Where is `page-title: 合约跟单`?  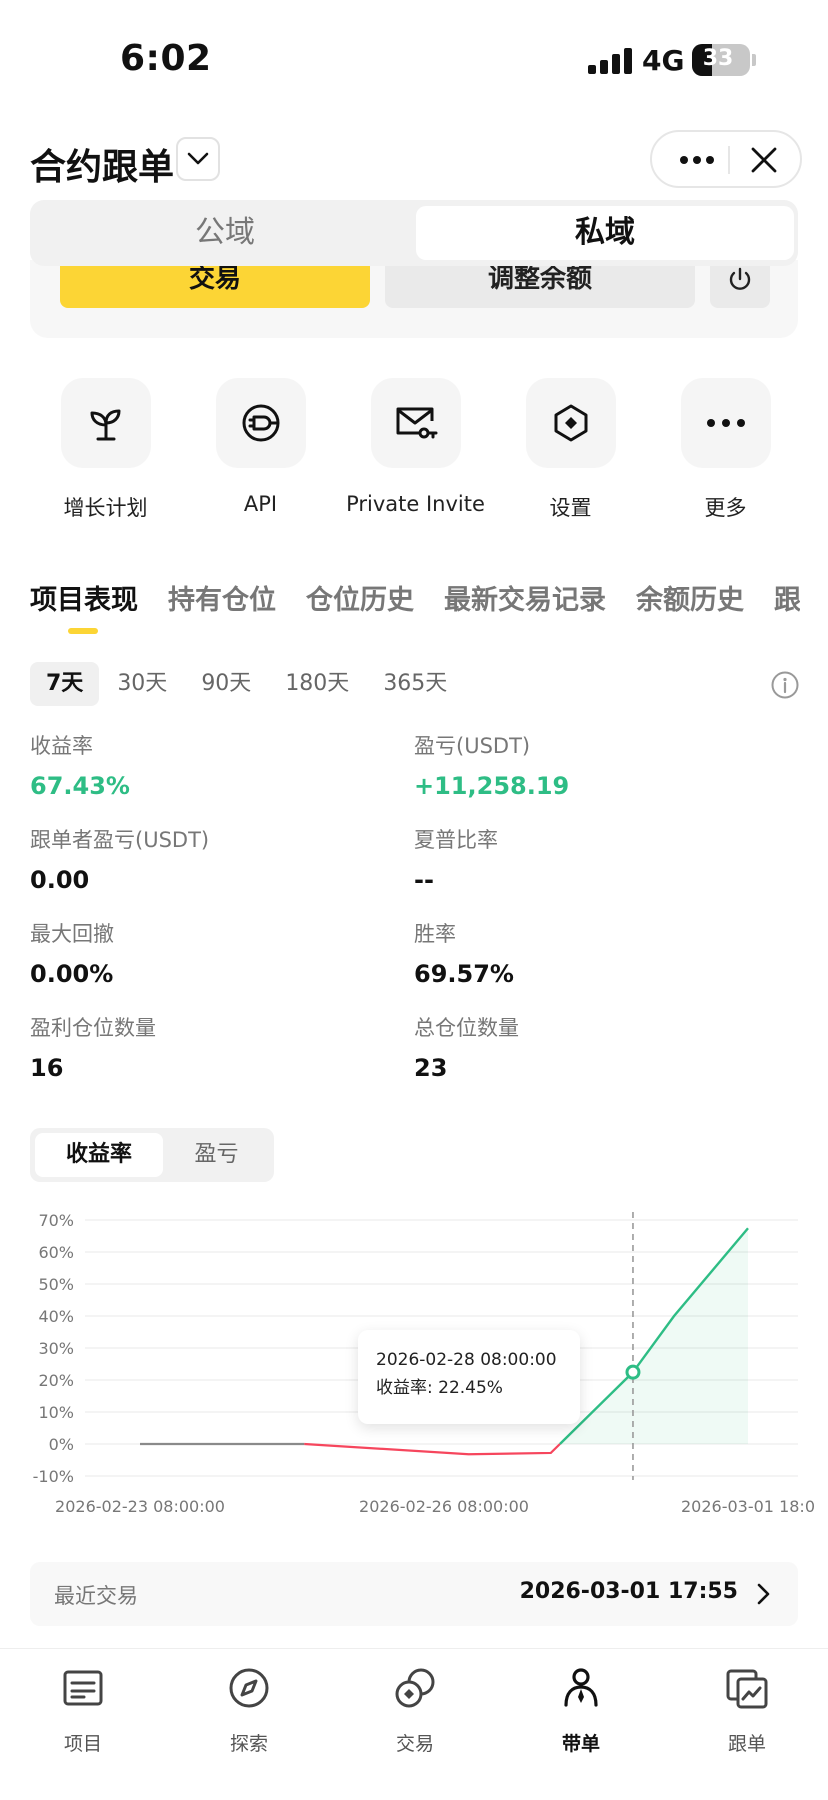 page-title: 合约跟单 is located at coordinates (102, 167).